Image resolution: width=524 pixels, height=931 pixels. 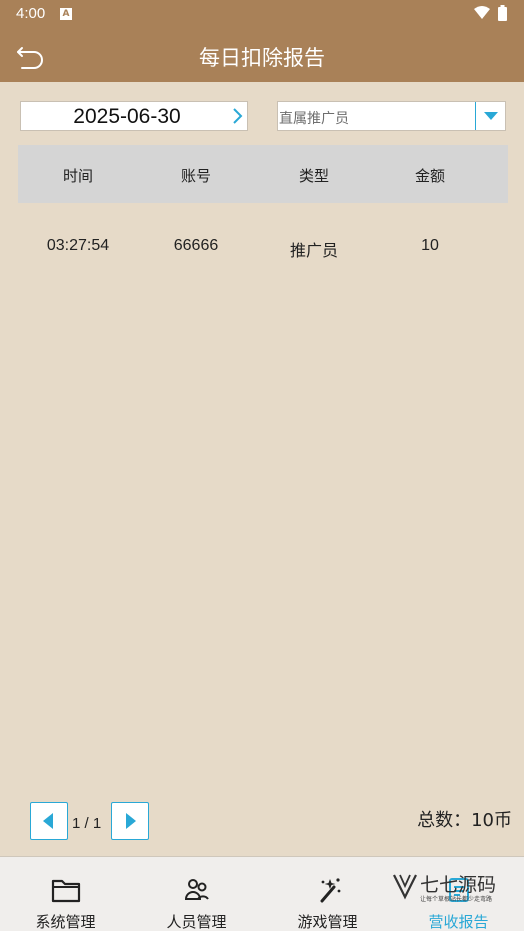 I want to click on nav-label-personnel: 人员管理, so click(x=196, y=922).